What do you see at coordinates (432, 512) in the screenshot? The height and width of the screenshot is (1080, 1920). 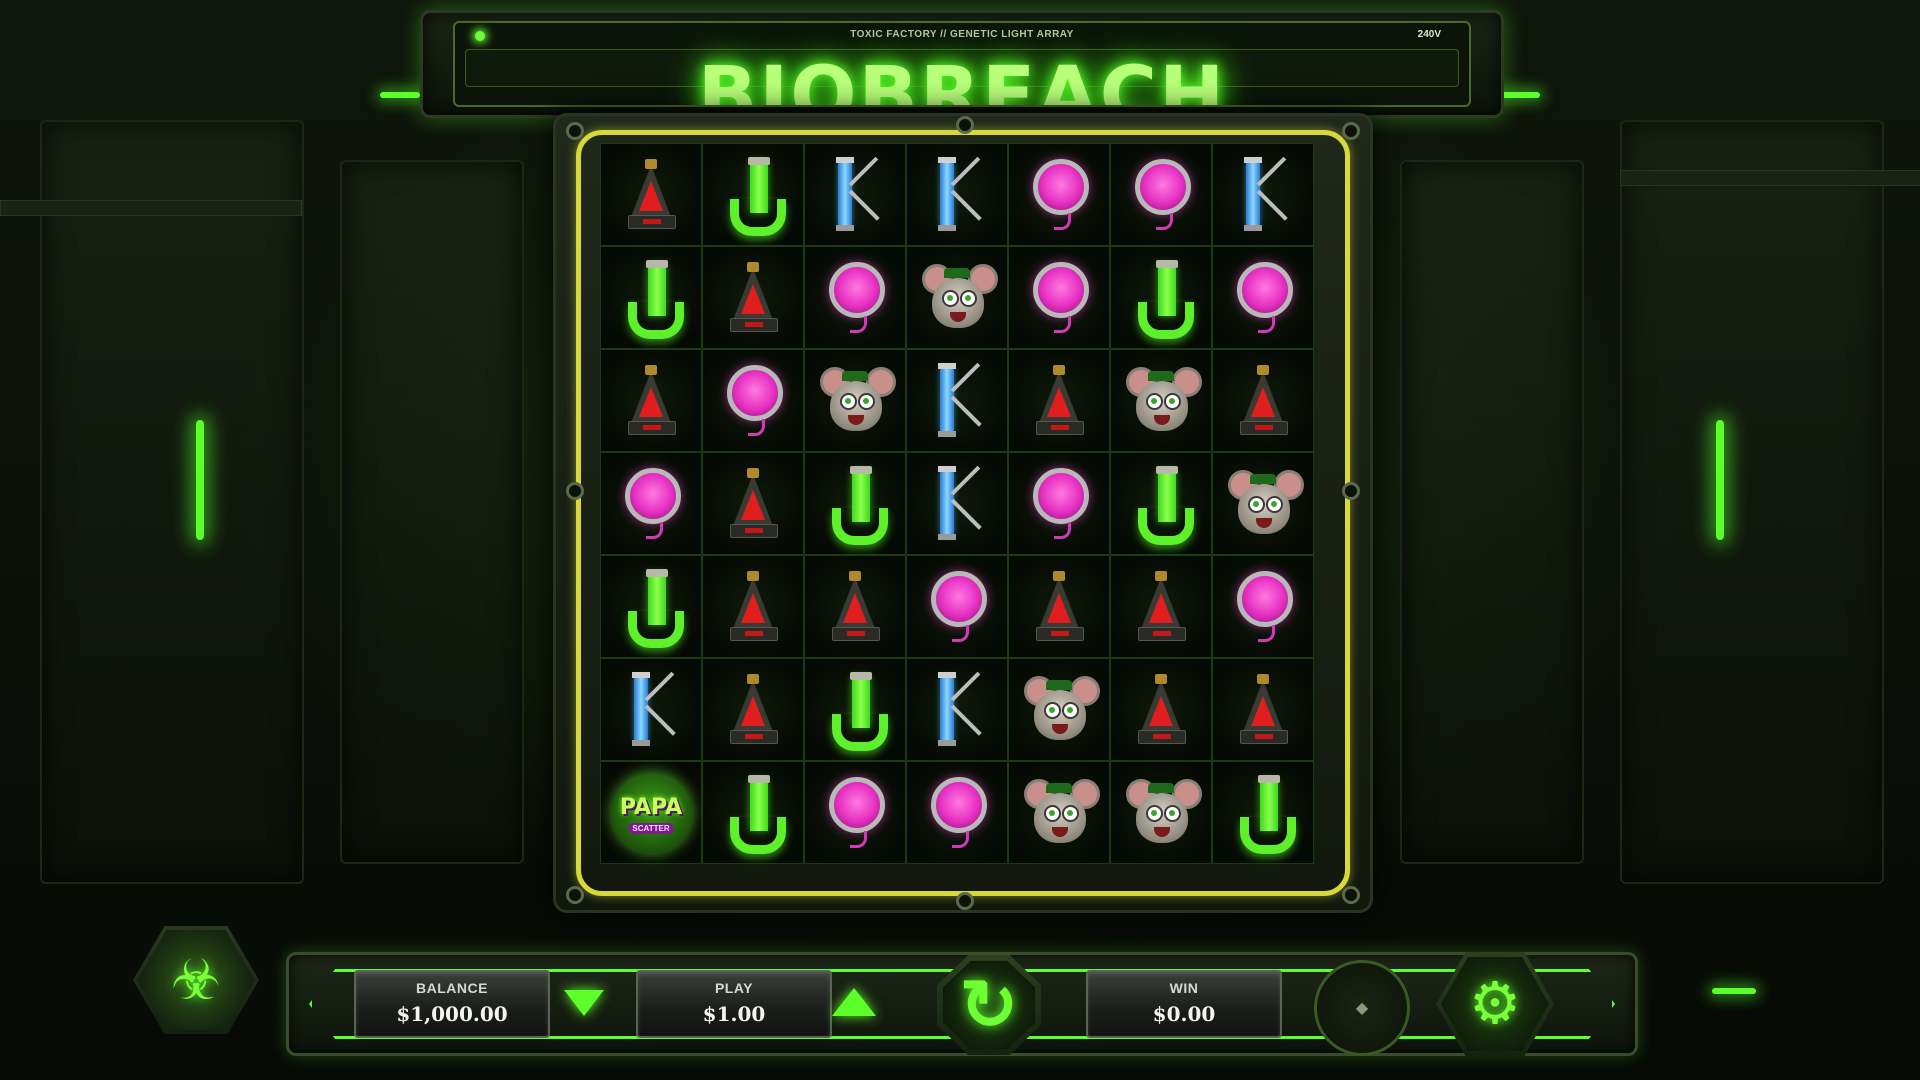 I see `wall-panel-left-inner` at bounding box center [432, 512].